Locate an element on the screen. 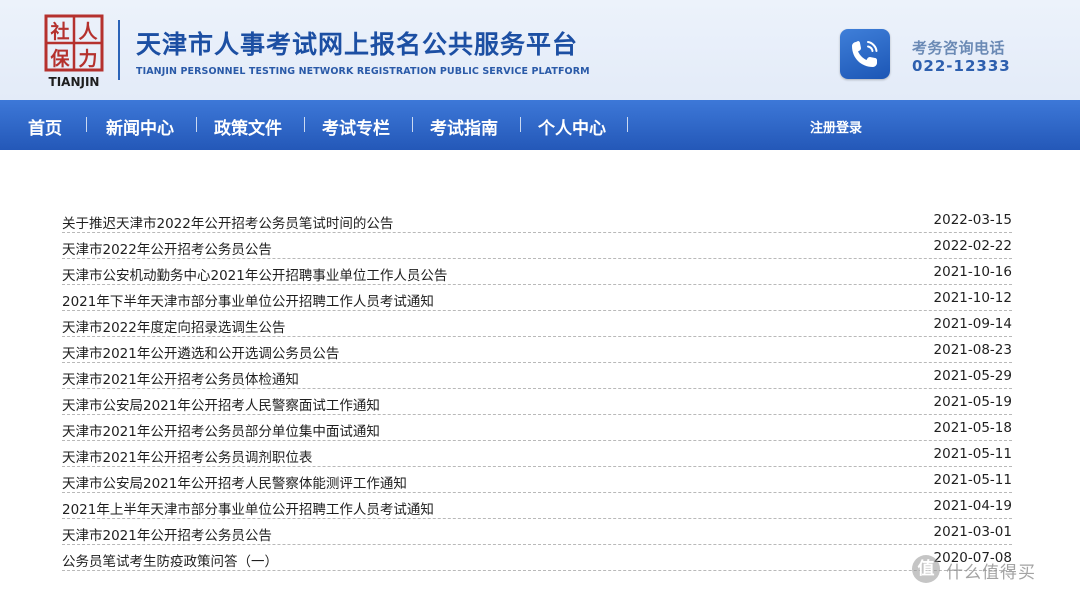 This screenshot has width=1080, height=596. news-title-link: 2021年下半年天津市部分事业单位公开招聘工作人员考试通知 is located at coordinates (248, 300).